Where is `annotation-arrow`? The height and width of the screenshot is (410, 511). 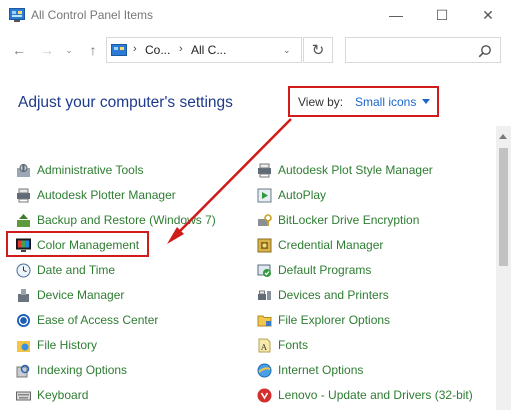 annotation-arrow is located at coordinates (229, 181).